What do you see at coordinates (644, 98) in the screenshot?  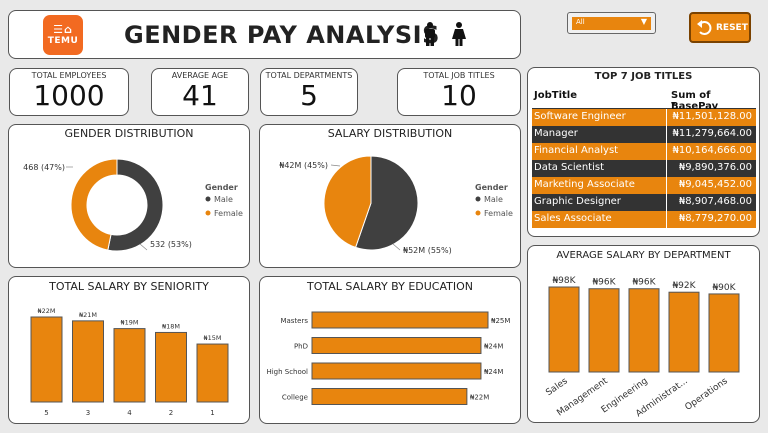 I see `table-header: JobTitle Sum of BasePay ▼` at bounding box center [644, 98].